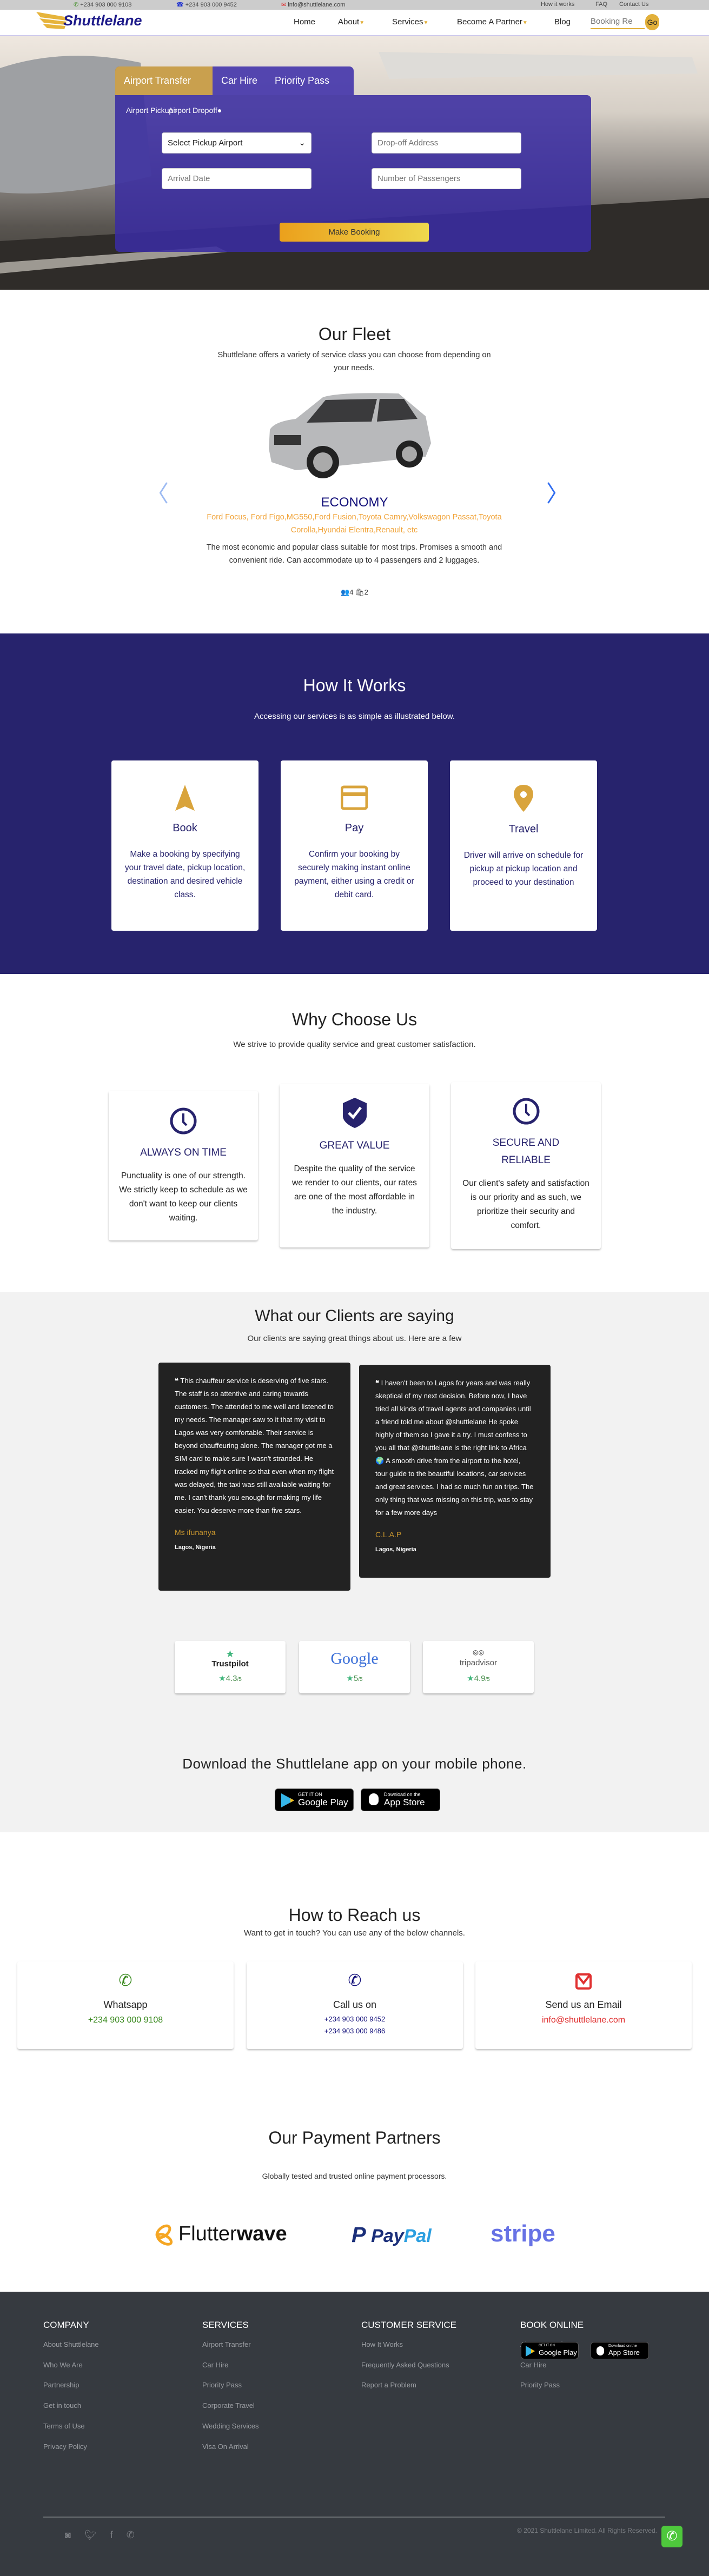 The width and height of the screenshot is (709, 2576). Describe the element at coordinates (634, 4) in the screenshot. I see `topbar-link-contact: Contact Us` at that location.